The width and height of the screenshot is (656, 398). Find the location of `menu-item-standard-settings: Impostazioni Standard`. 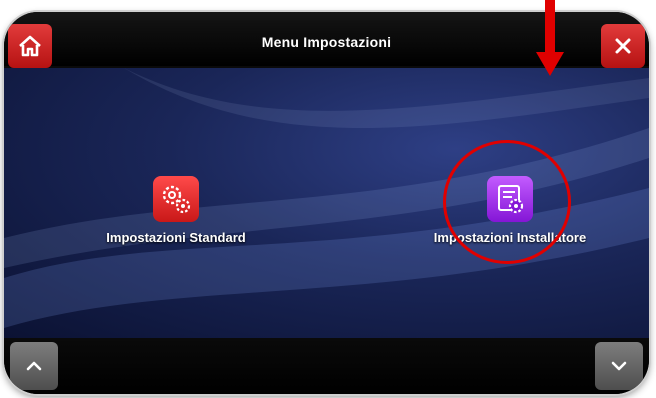

menu-item-standard-settings: Impostazioni Standard is located at coordinates (176, 210).